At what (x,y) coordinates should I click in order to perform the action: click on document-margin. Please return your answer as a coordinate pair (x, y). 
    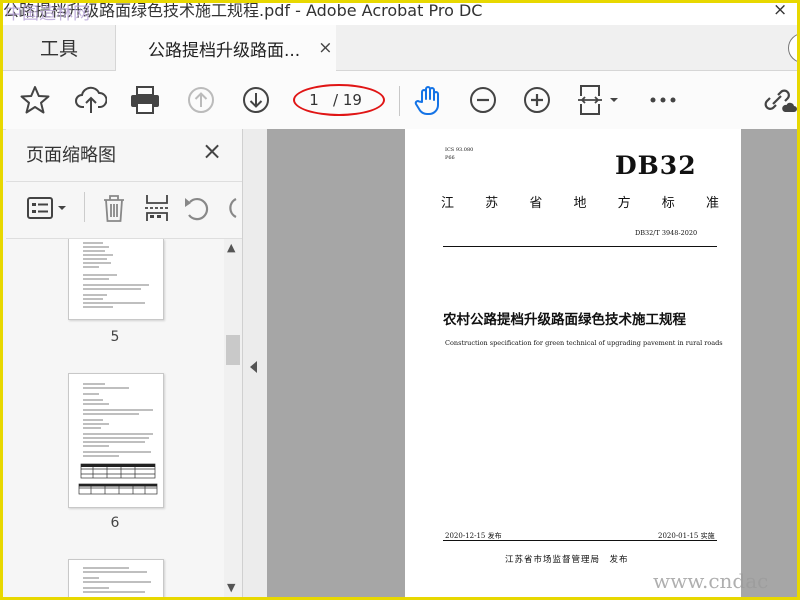
    Looking at the image, I should click on (769, 363).